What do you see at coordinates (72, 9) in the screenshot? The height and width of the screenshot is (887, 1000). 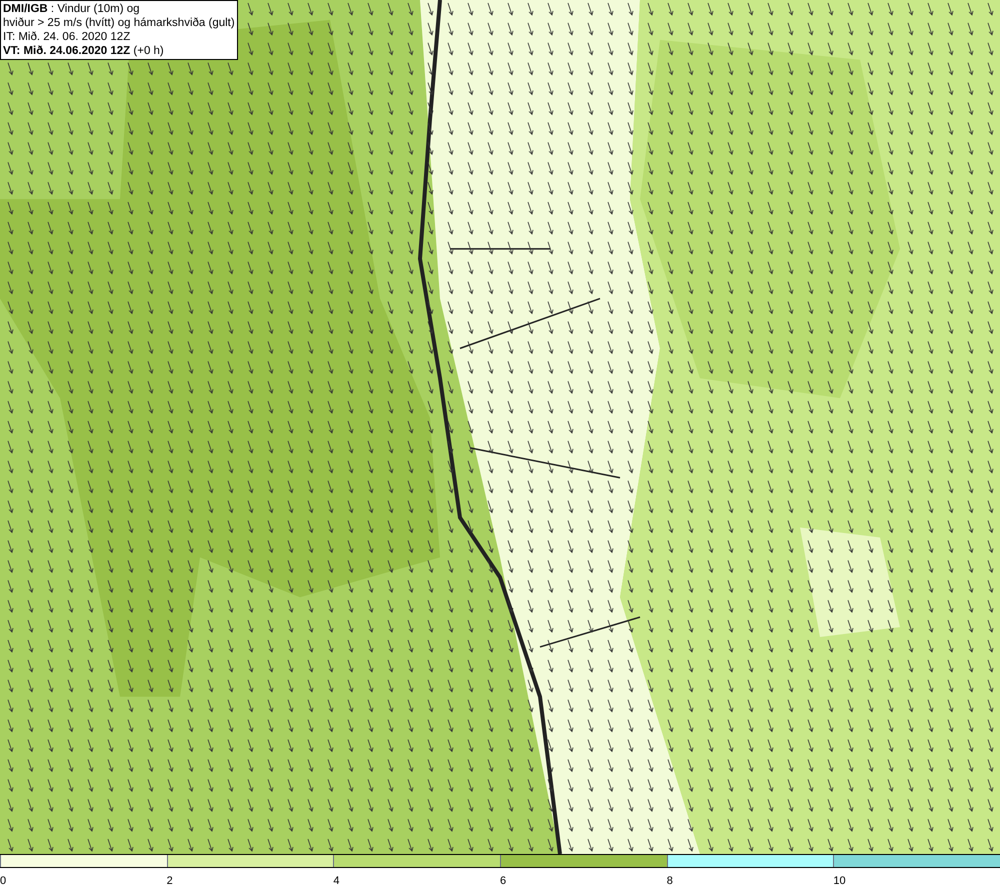 I see `header-line: DMI/IGB : Vindur (10m) og` at bounding box center [72, 9].